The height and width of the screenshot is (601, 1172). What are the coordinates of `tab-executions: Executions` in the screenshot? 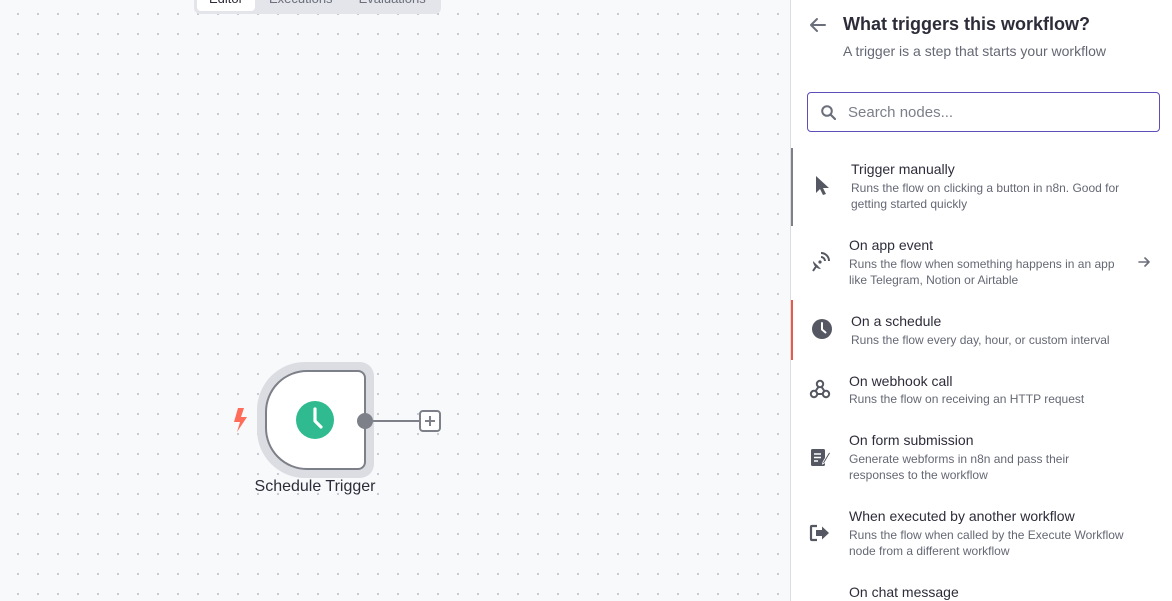 It's located at (301, 5).